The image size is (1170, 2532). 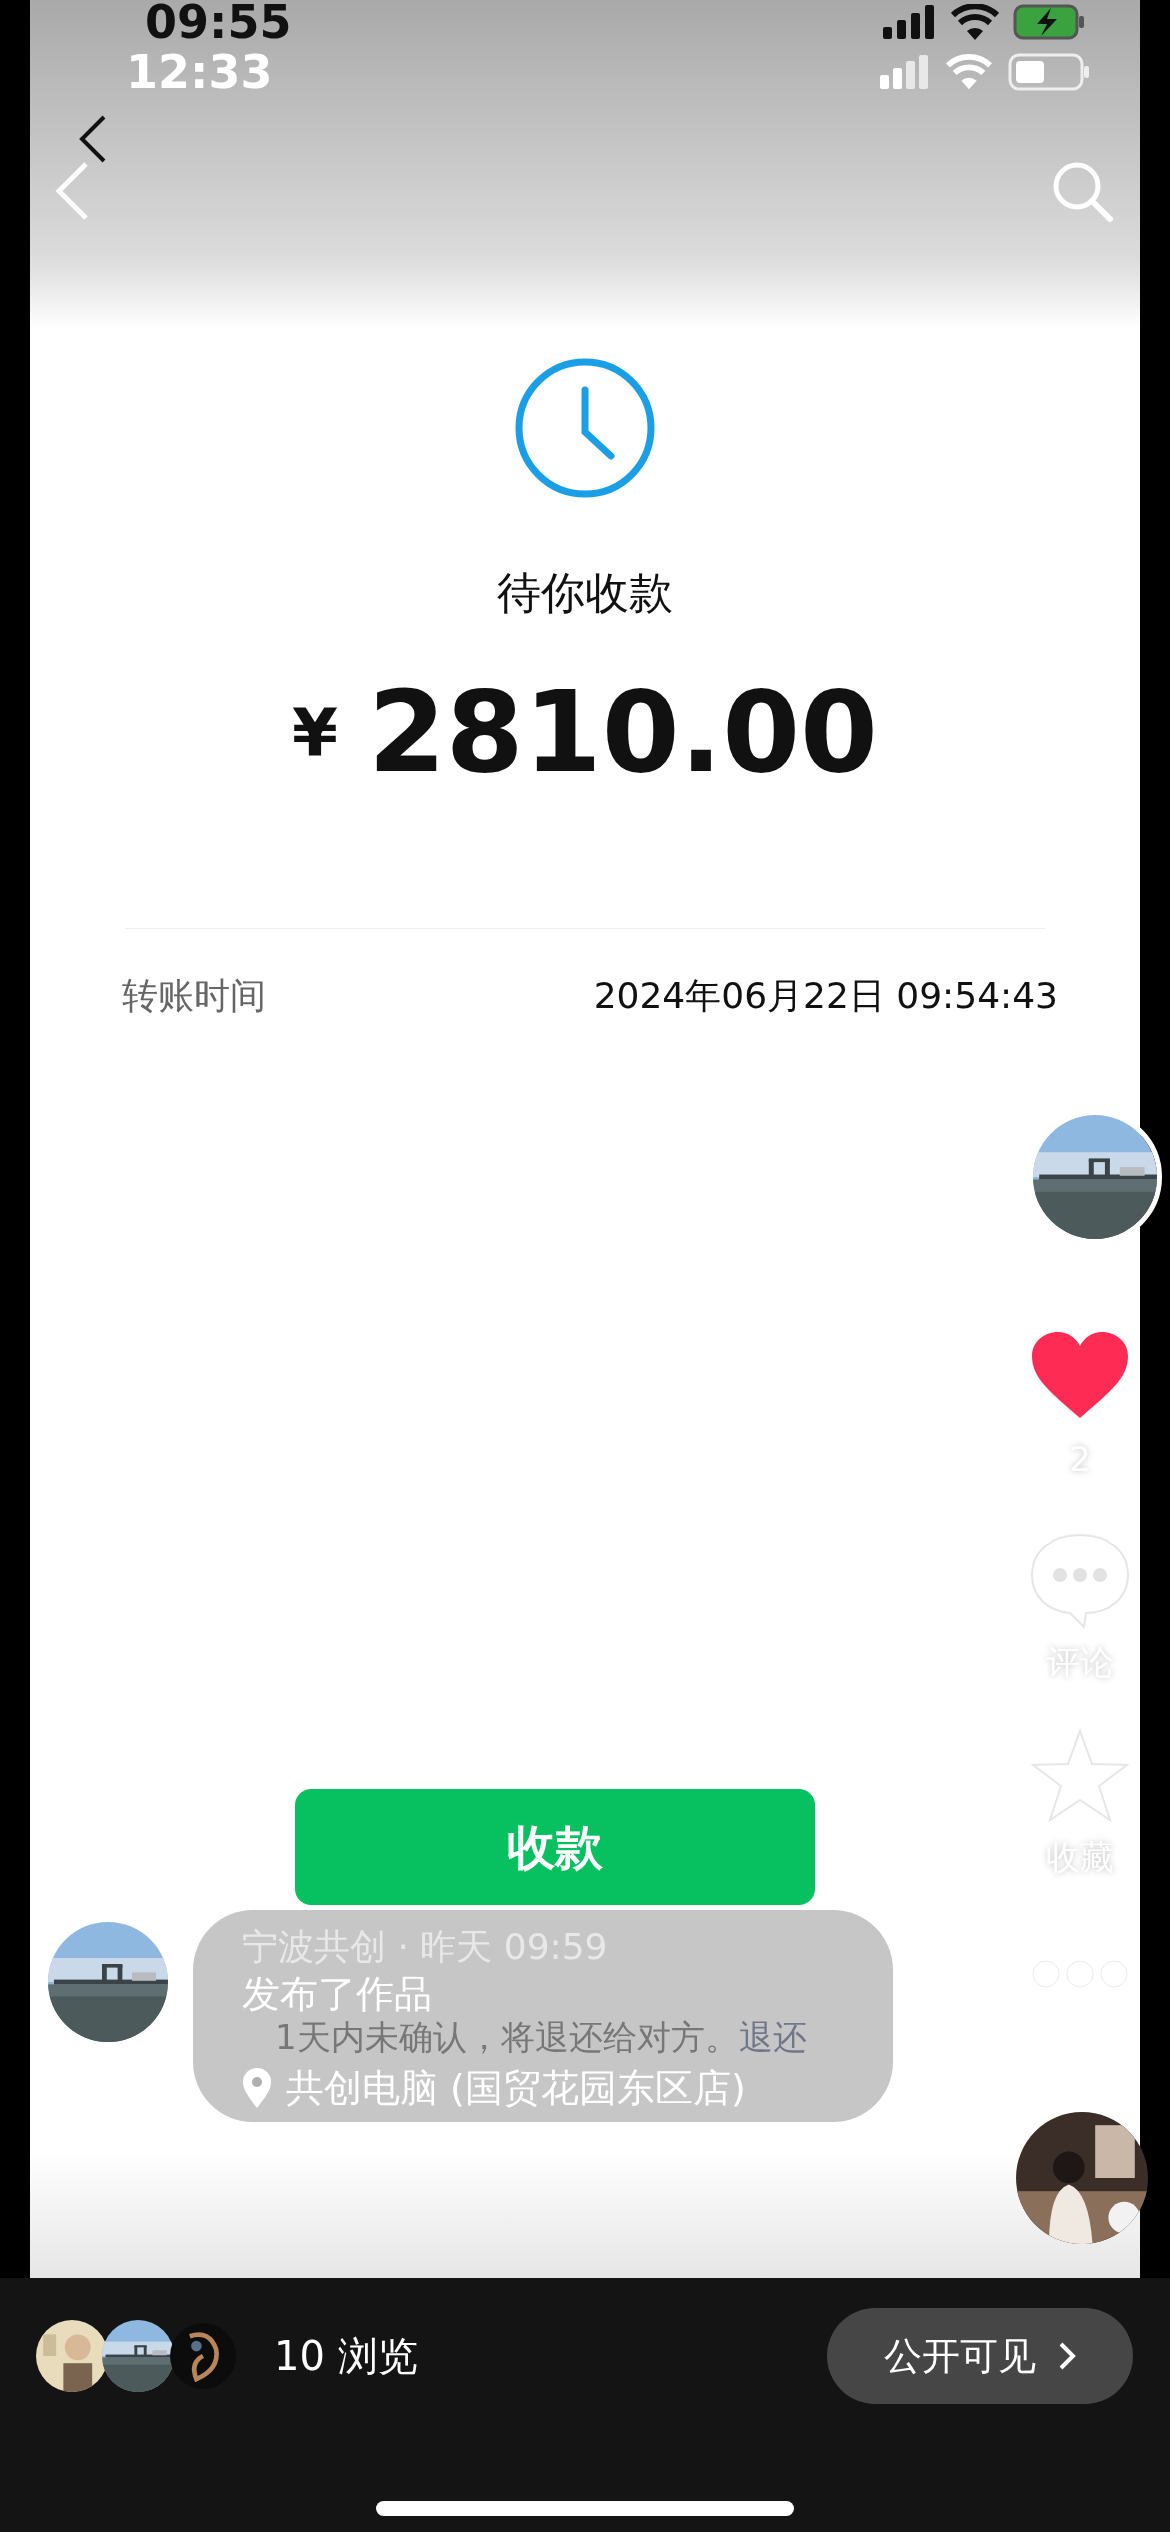 I want to click on battery-icon, so click(x=1049, y=72).